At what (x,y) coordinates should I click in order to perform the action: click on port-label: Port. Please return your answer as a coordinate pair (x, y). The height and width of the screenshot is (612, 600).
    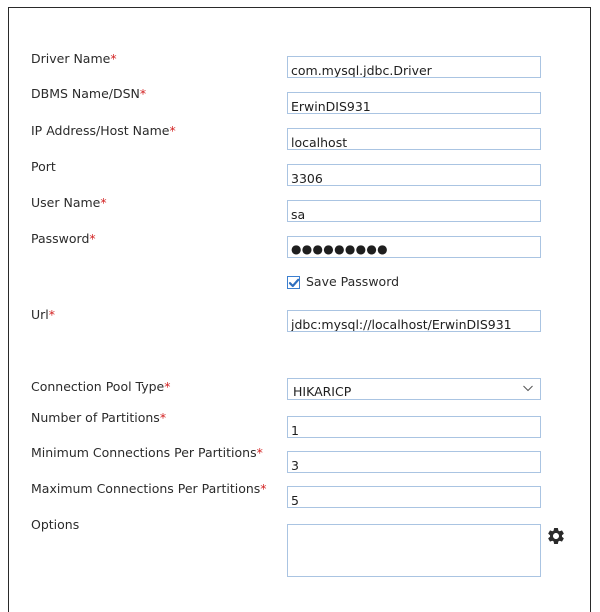
    Looking at the image, I should click on (43, 166).